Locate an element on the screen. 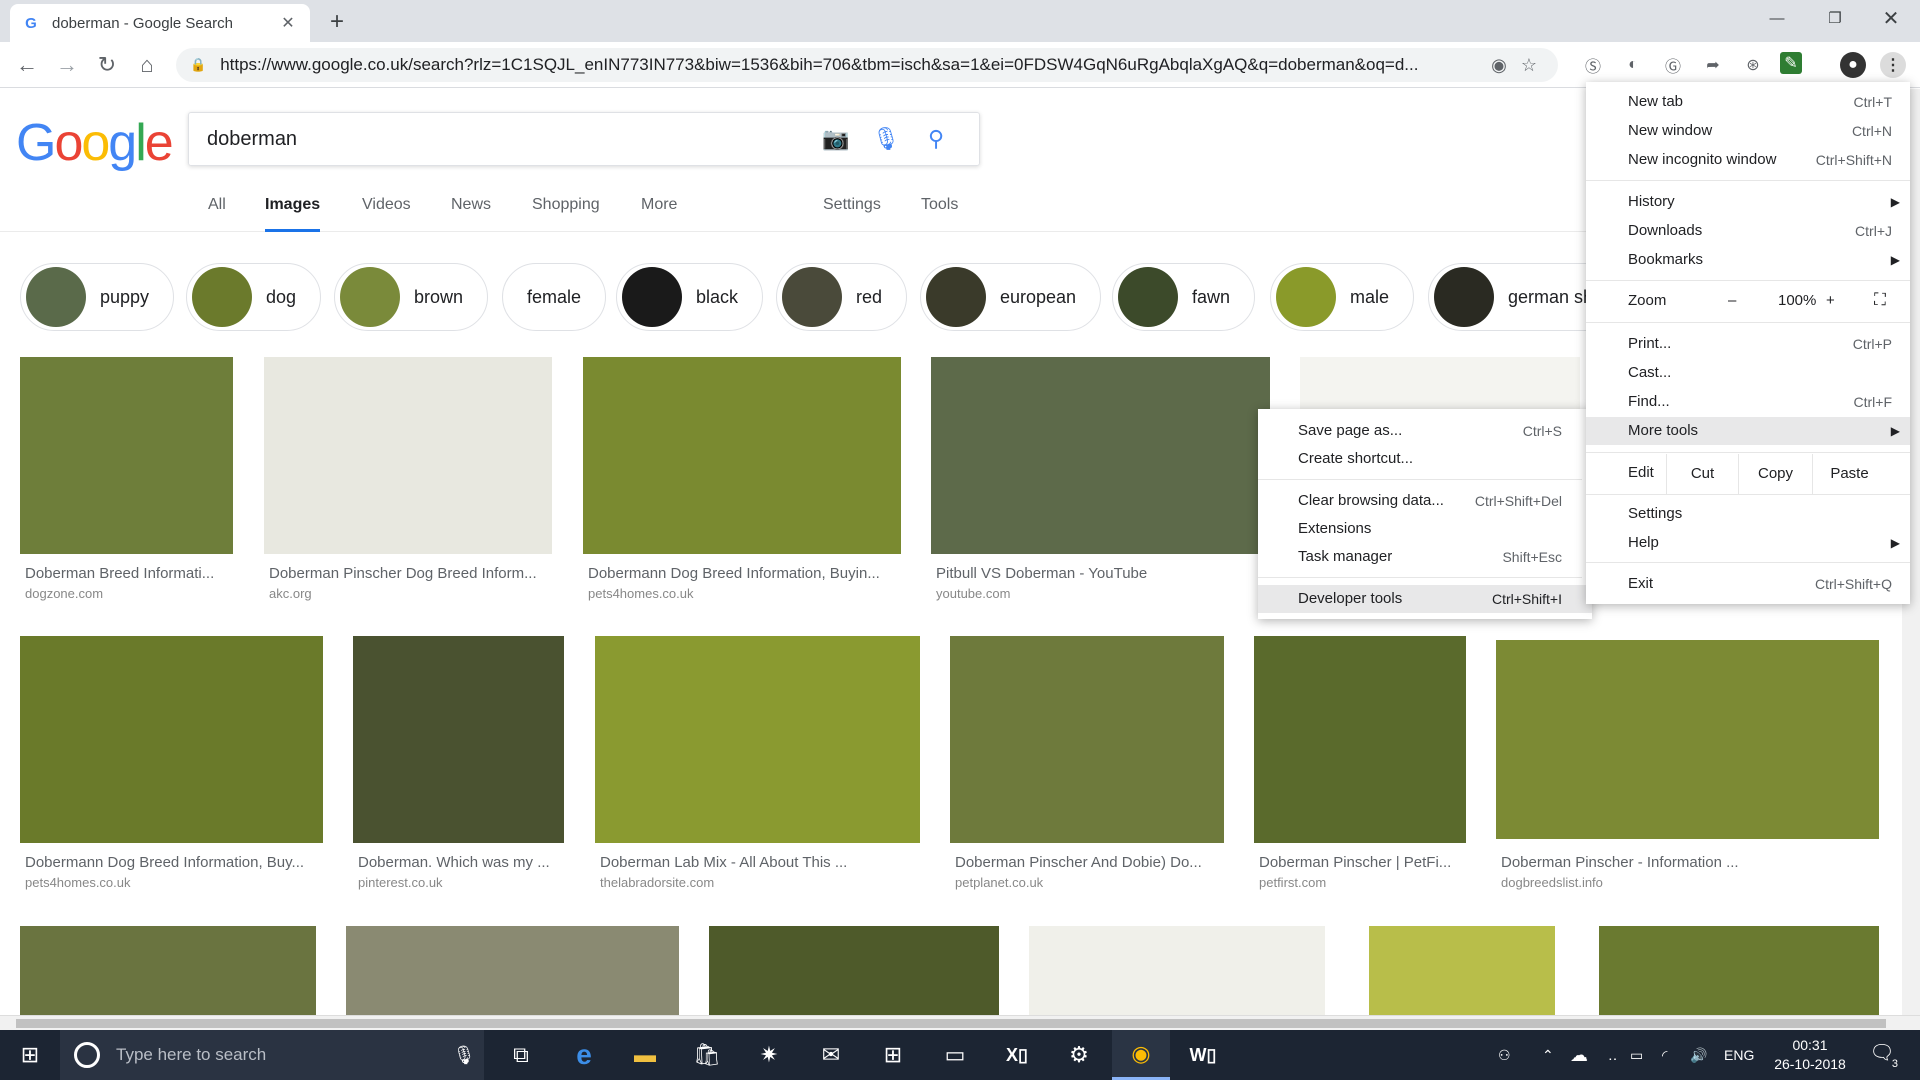  volume-icon: 🔊 is located at coordinates (1698, 1055).